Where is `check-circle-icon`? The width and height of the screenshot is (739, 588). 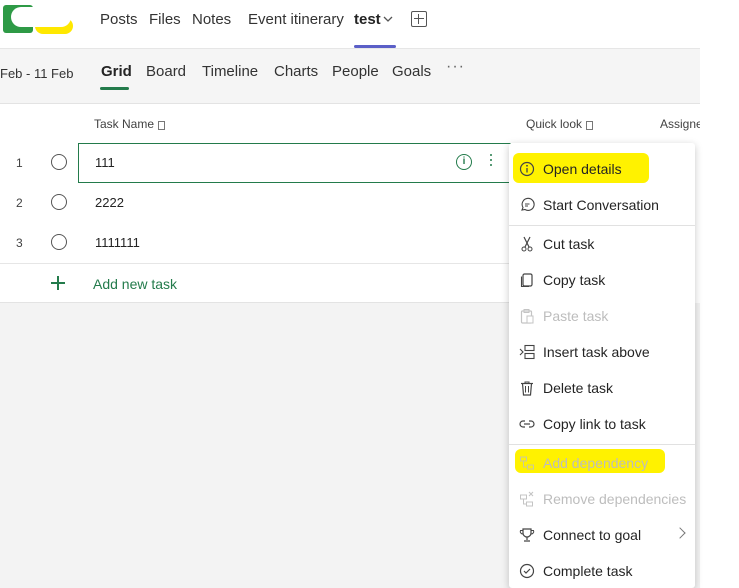
check-circle-icon is located at coordinates (527, 571).